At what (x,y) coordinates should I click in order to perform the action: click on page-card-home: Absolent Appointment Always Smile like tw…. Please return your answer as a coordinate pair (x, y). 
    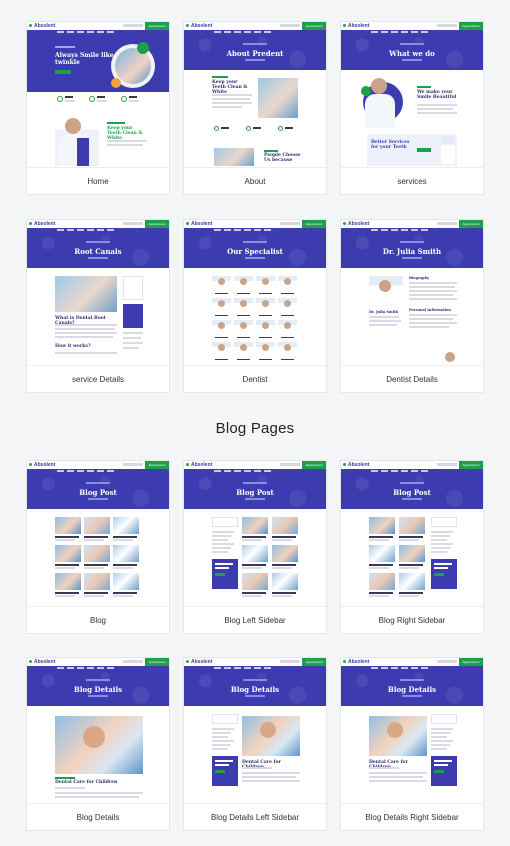
    Looking at the image, I should click on (98, 108).